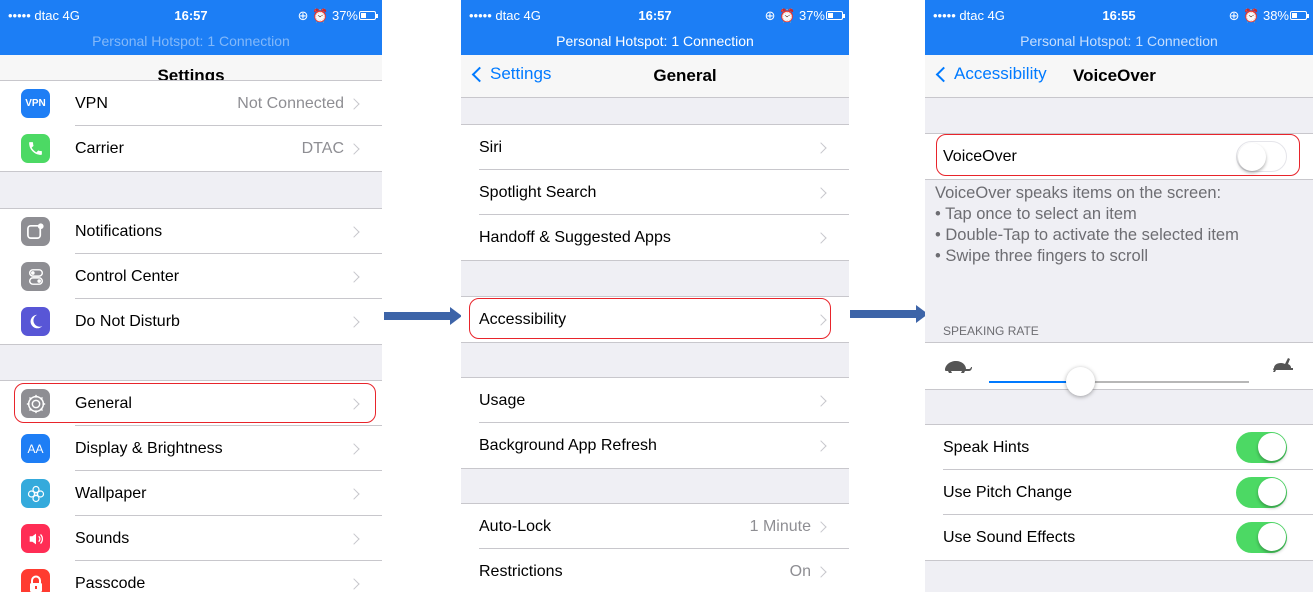 Image resolution: width=1313 pixels, height=592 pixels. I want to click on settings-item-notifications: Notifications, so click(191, 231).